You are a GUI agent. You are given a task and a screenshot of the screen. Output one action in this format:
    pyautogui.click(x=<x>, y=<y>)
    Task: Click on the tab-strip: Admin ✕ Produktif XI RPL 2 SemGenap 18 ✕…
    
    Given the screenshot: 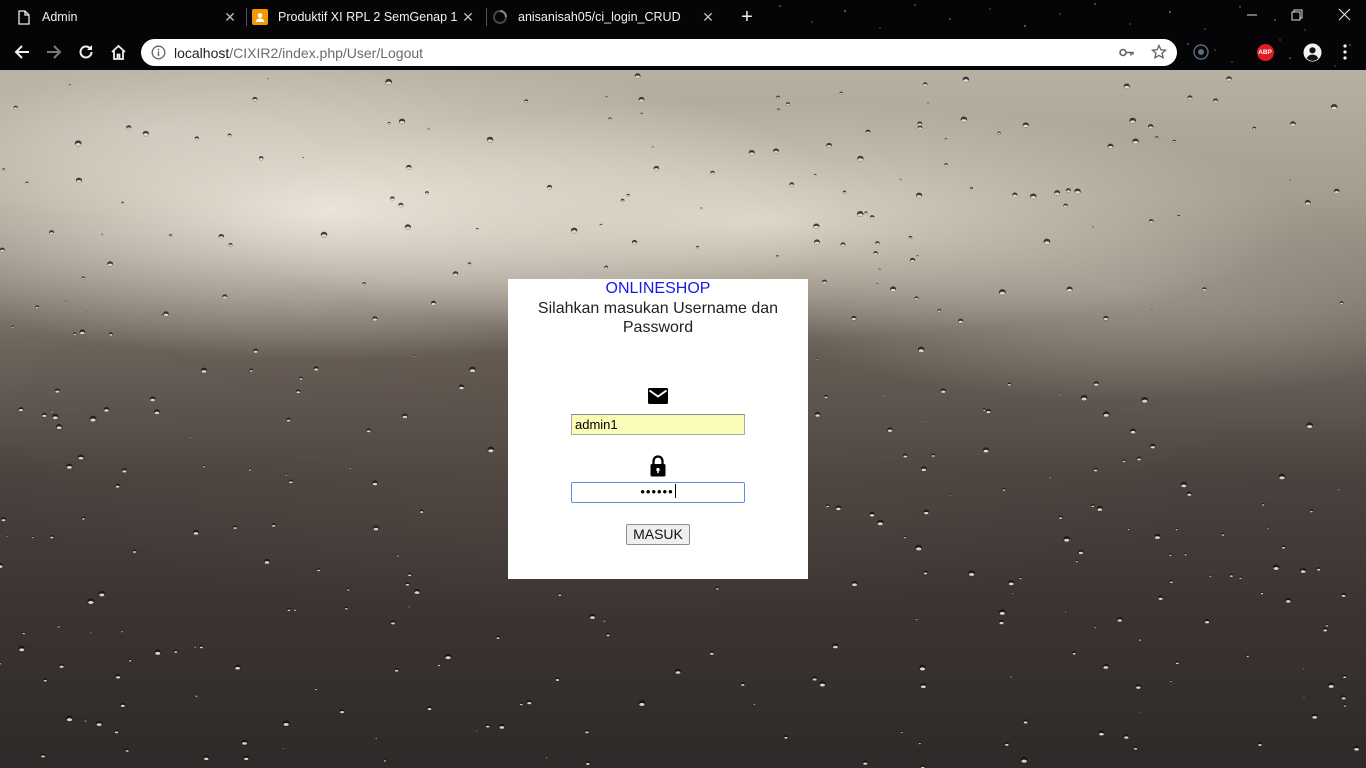 What is the action you would take?
    pyautogui.click(x=683, y=17)
    